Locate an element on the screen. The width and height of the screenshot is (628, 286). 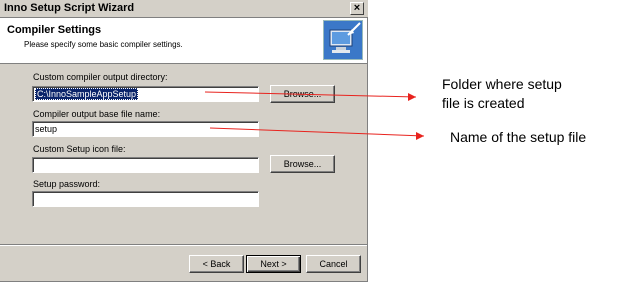
name-arrow-line is located at coordinates (317, 132).